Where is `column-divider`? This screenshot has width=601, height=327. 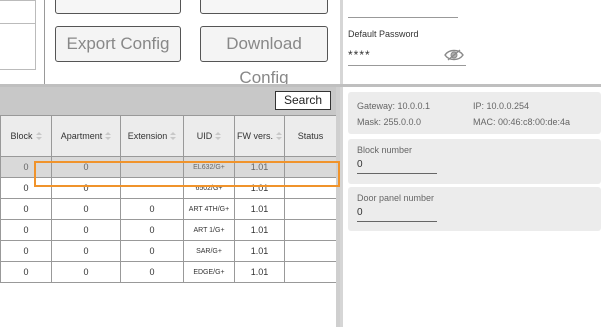
column-divider is located at coordinates (44, 42).